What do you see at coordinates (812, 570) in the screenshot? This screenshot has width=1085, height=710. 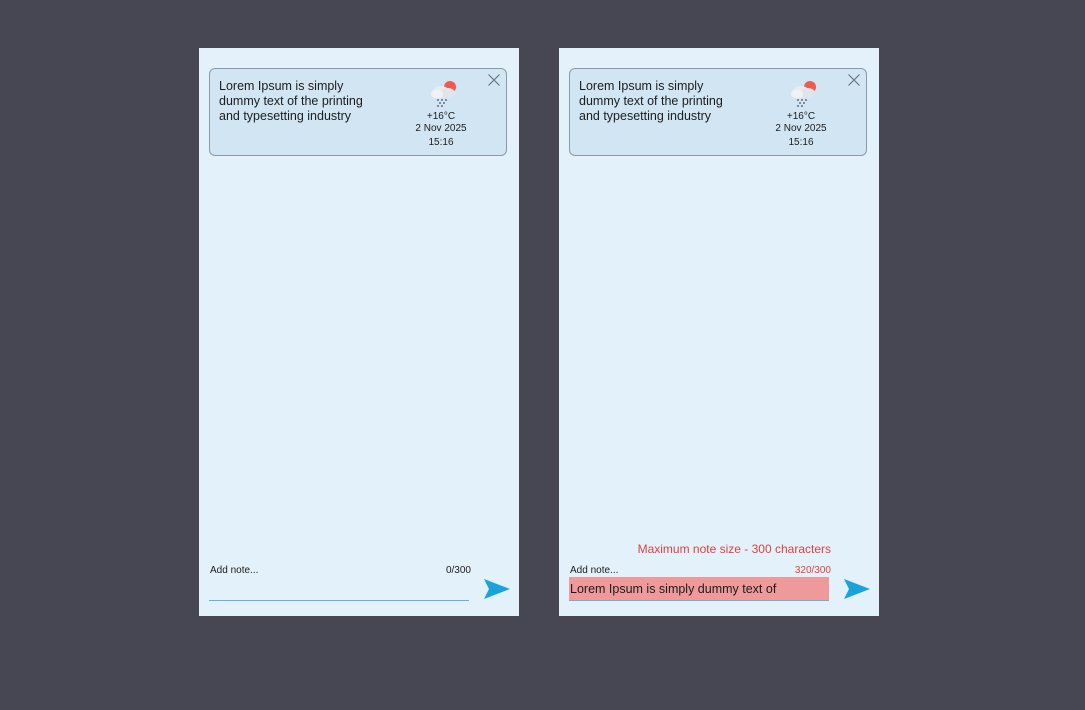 I see `character-counter: 320/300` at bounding box center [812, 570].